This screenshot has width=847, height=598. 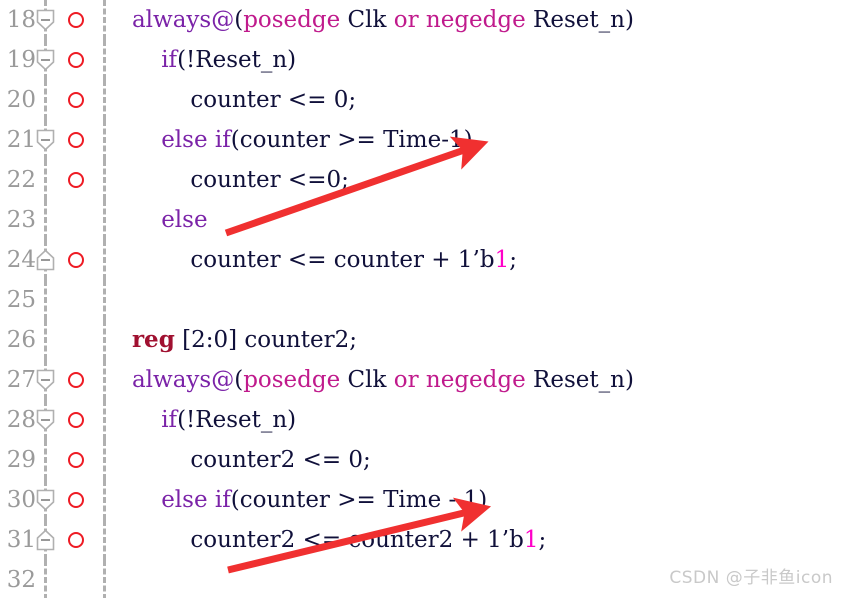 What do you see at coordinates (21, 500) in the screenshot?
I see `line-number: 30` at bounding box center [21, 500].